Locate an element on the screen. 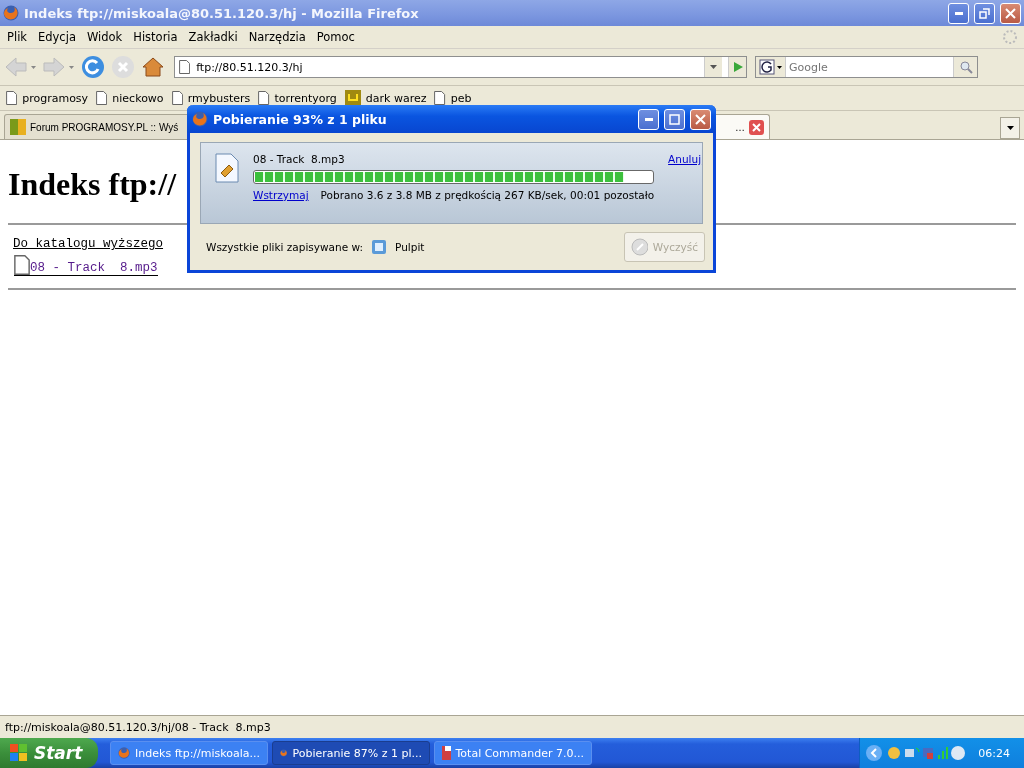 This screenshot has height=768, width=1024. bookmark-link: torrentyorg is located at coordinates (297, 98).